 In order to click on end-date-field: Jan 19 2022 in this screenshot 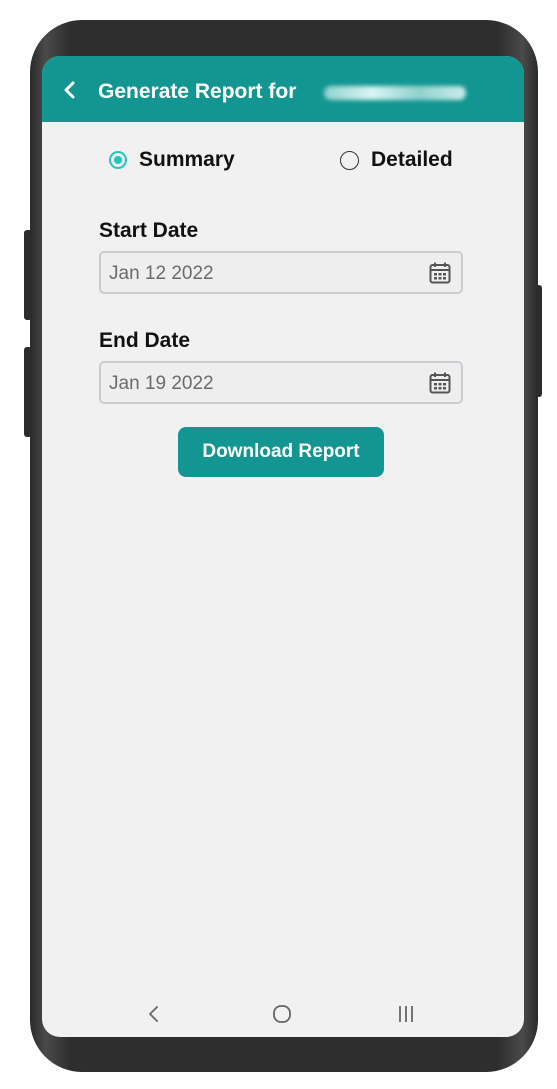, I will do `click(281, 382)`.